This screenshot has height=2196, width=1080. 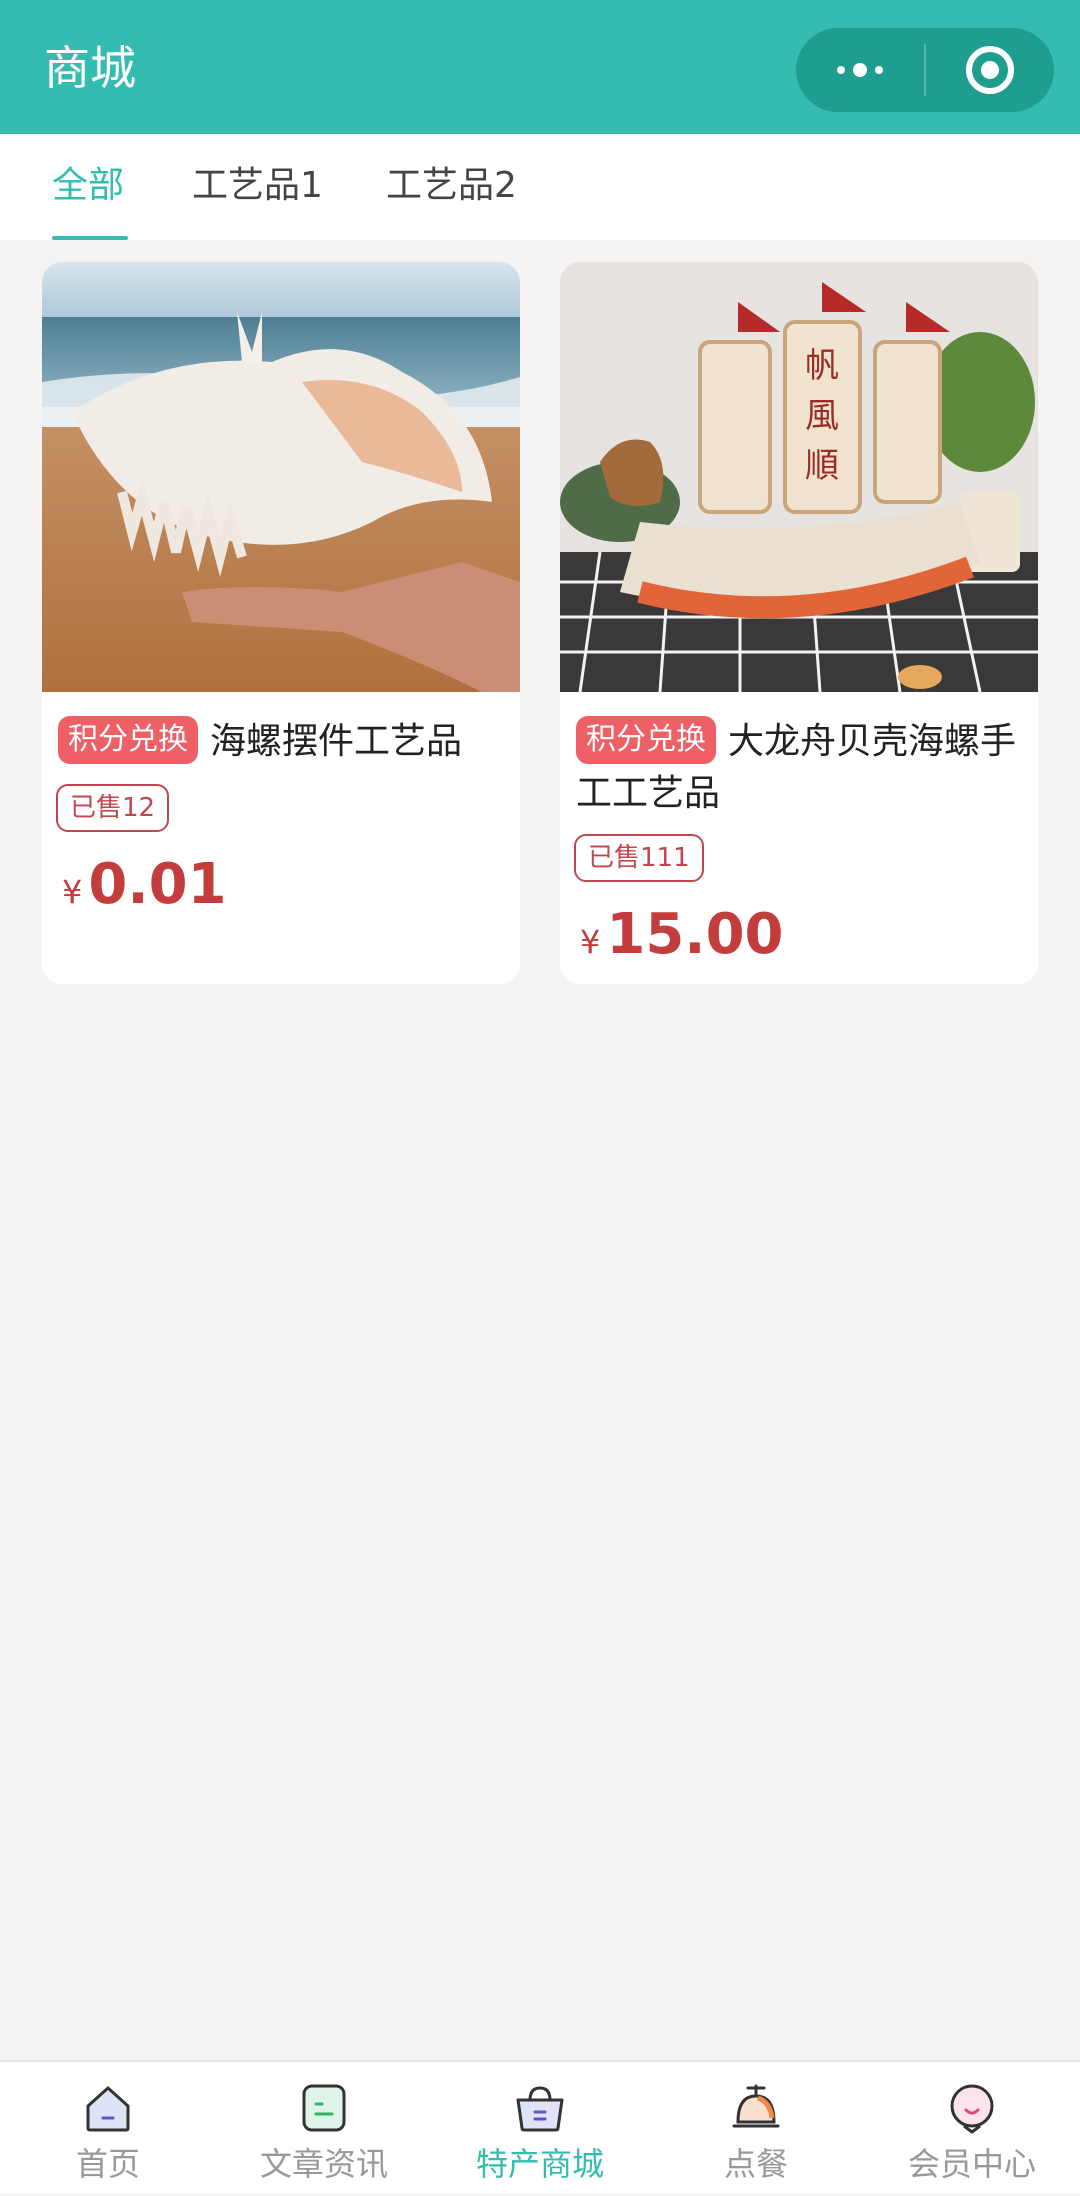 I want to click on product-name: 积分兑换 大龙舟贝壳海螺手工工艺品, so click(x=799, y=768).